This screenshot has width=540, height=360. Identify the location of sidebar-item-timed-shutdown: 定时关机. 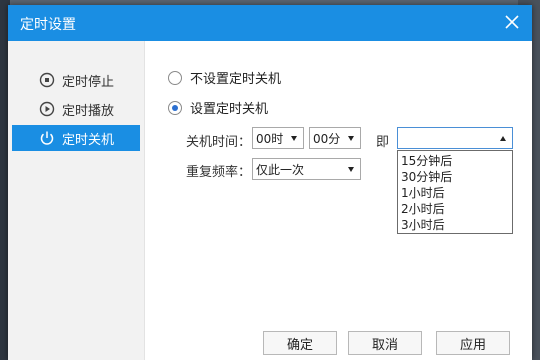
(76, 138).